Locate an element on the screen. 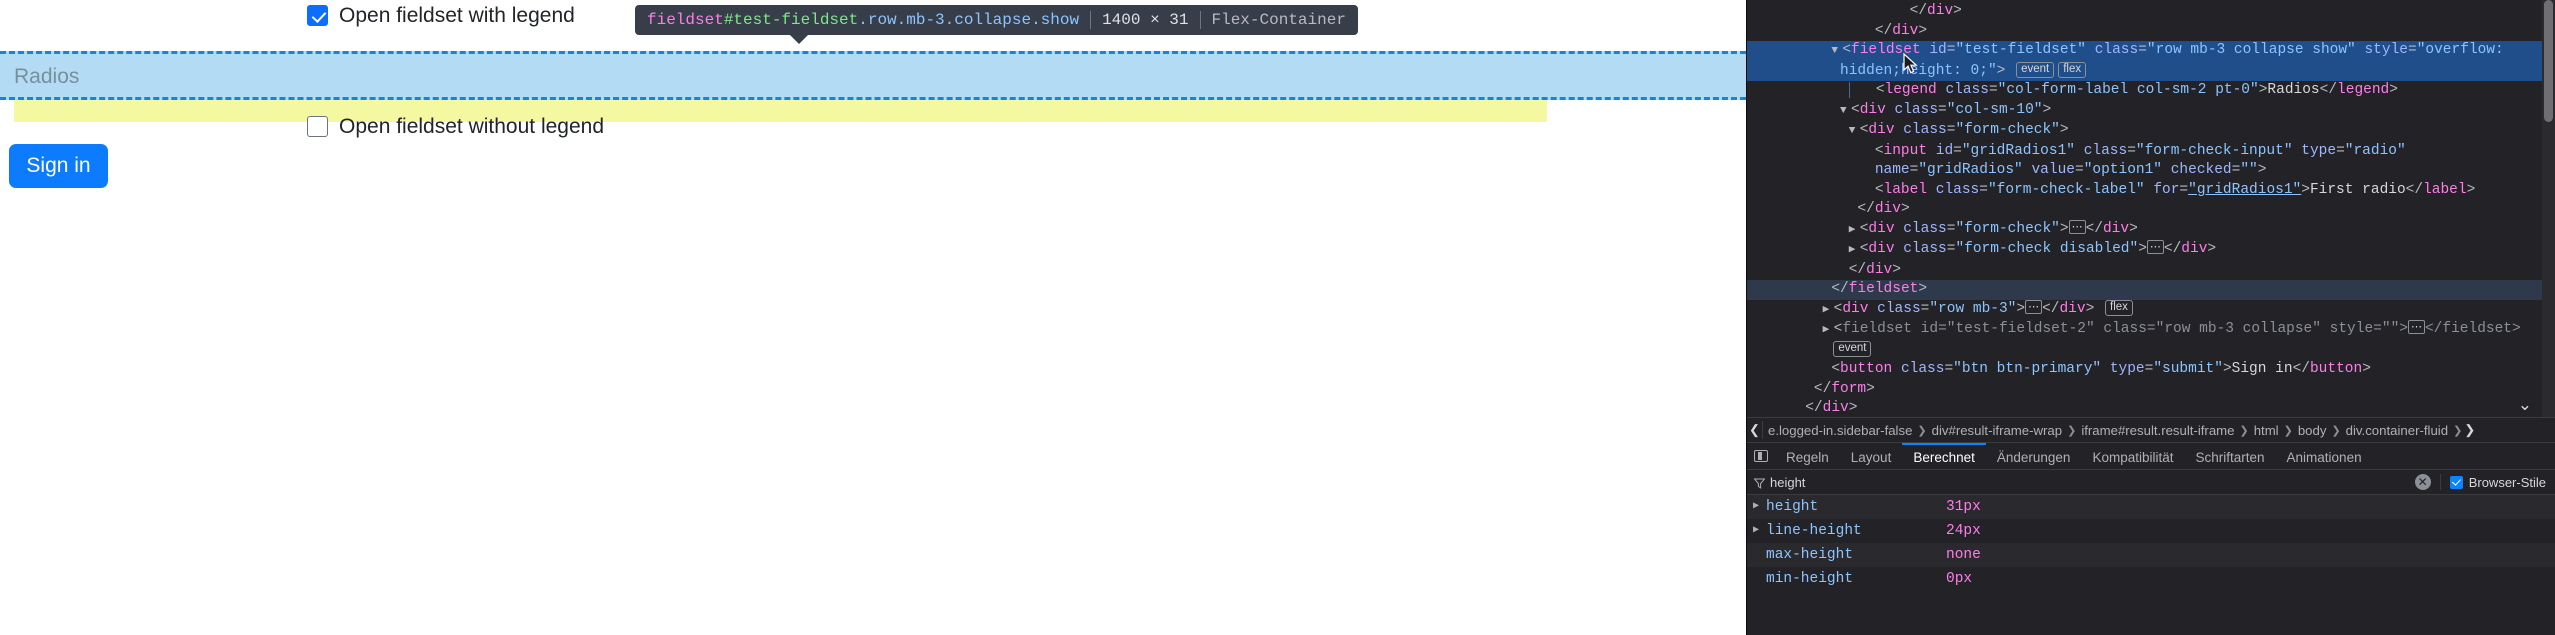  computed-property-name: height is located at coordinates (1856, 507).